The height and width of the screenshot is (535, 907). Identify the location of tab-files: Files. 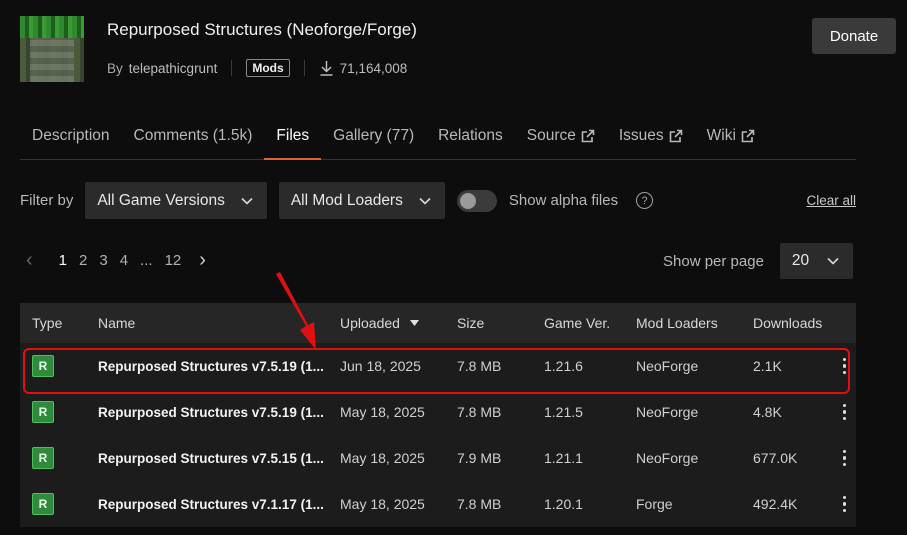
(292, 139).